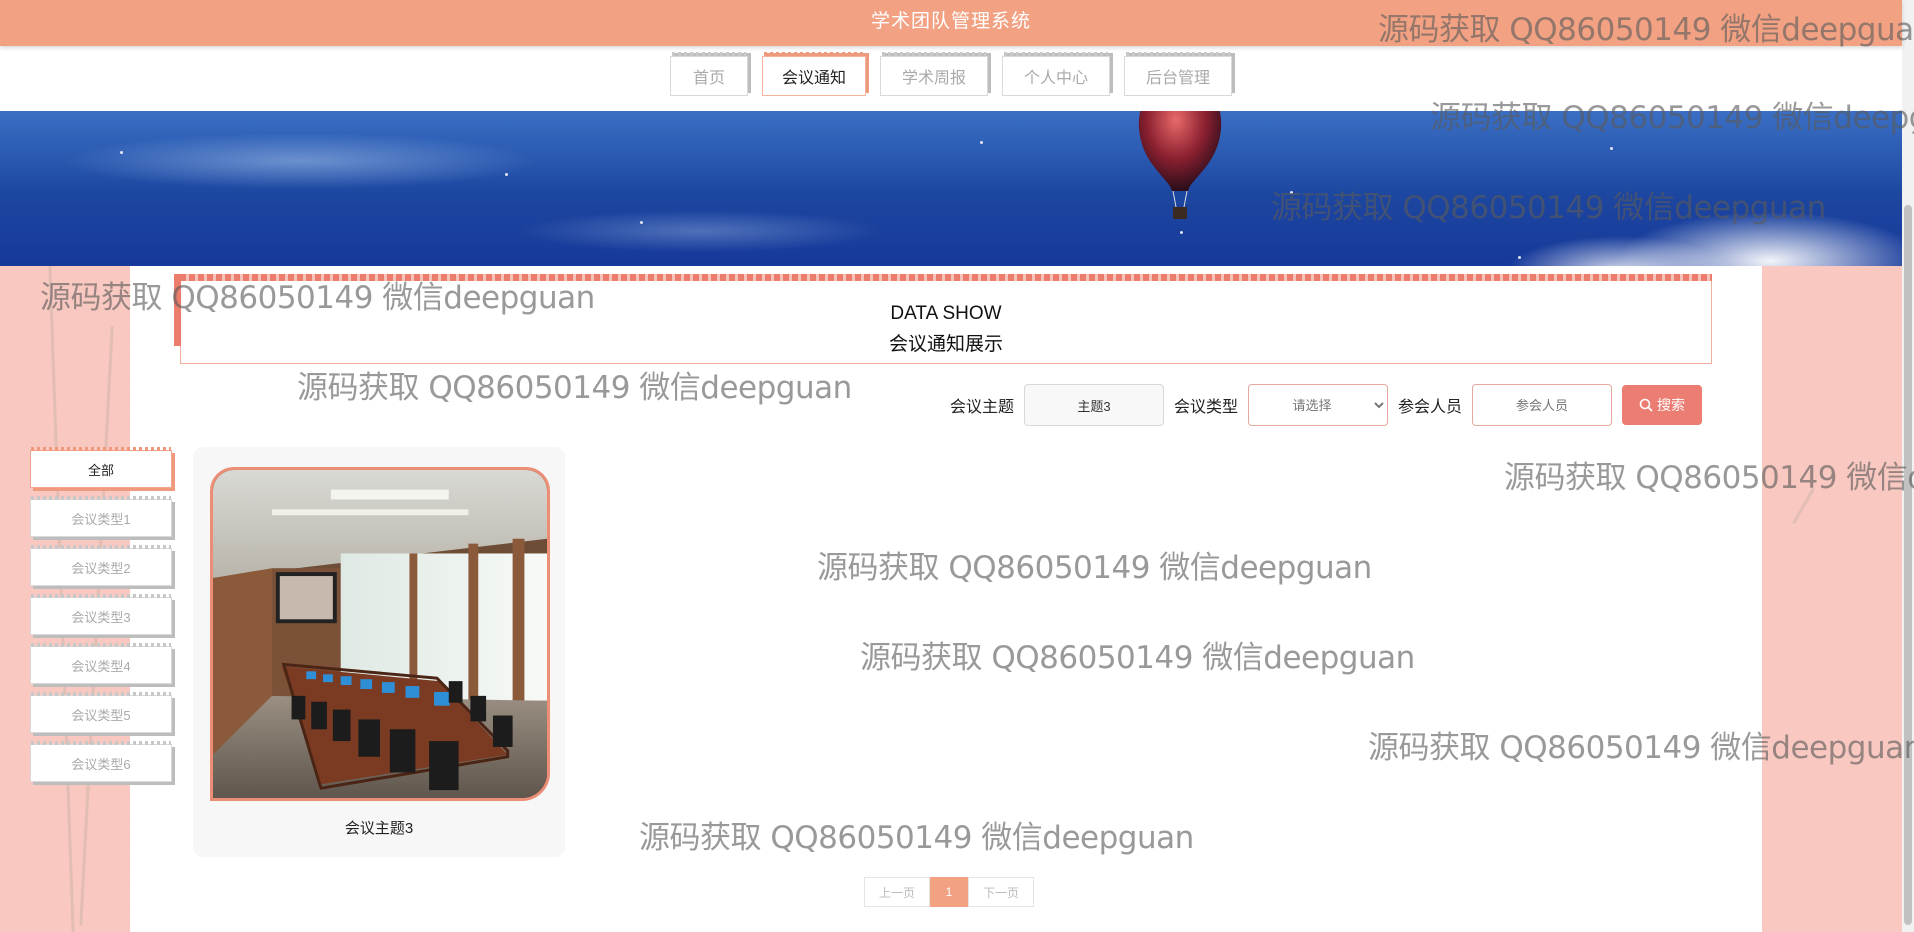  I want to click on category-list: 全部 会议类型1 会议类型2 会议类型3 会议类型4 会议类型5 会议类型6, so click(101, 620).